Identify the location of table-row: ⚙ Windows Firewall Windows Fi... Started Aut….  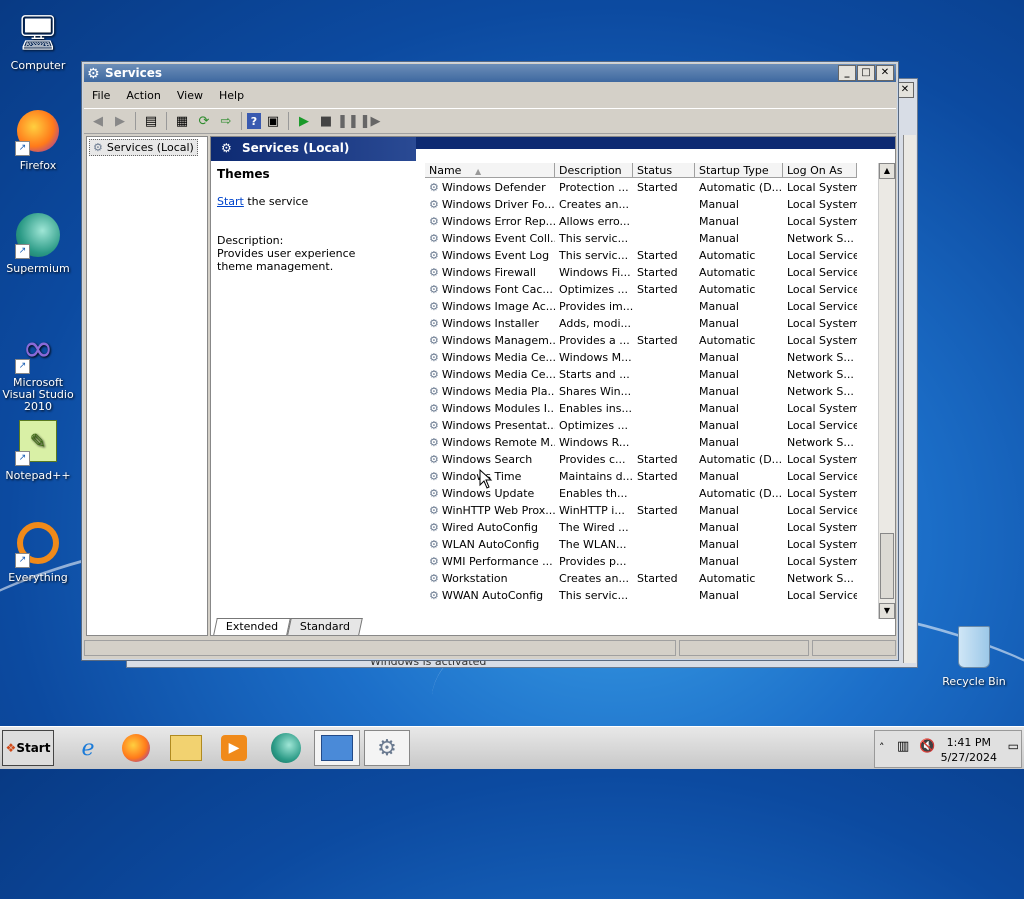
(641, 272).